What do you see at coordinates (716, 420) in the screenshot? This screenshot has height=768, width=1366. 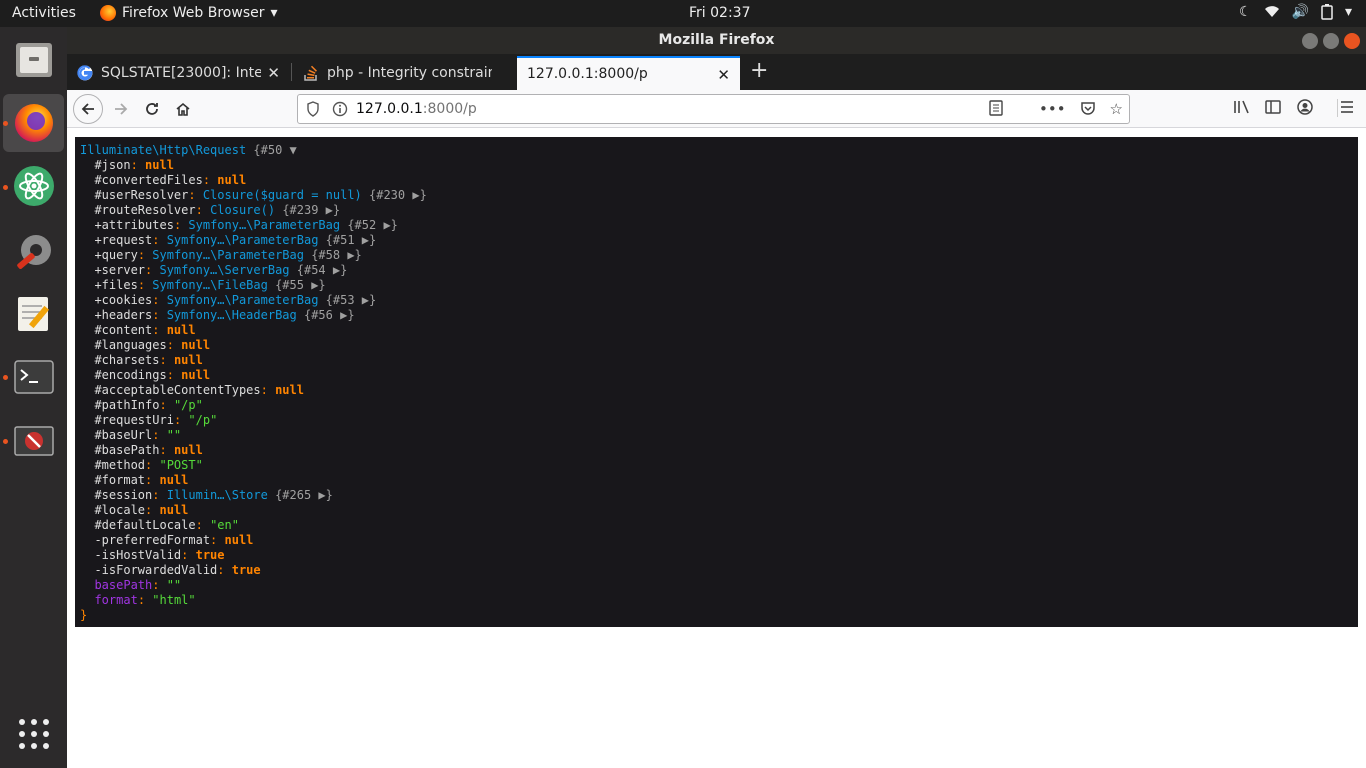 I see `dump-property: #requestUri: "/p"` at bounding box center [716, 420].